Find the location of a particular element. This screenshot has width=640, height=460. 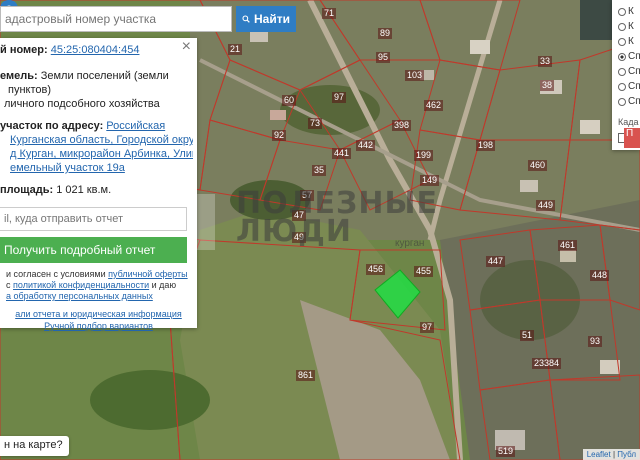

consent-line-2: с политикой конфиденциальности и даю is located at coordinates (98, 285).